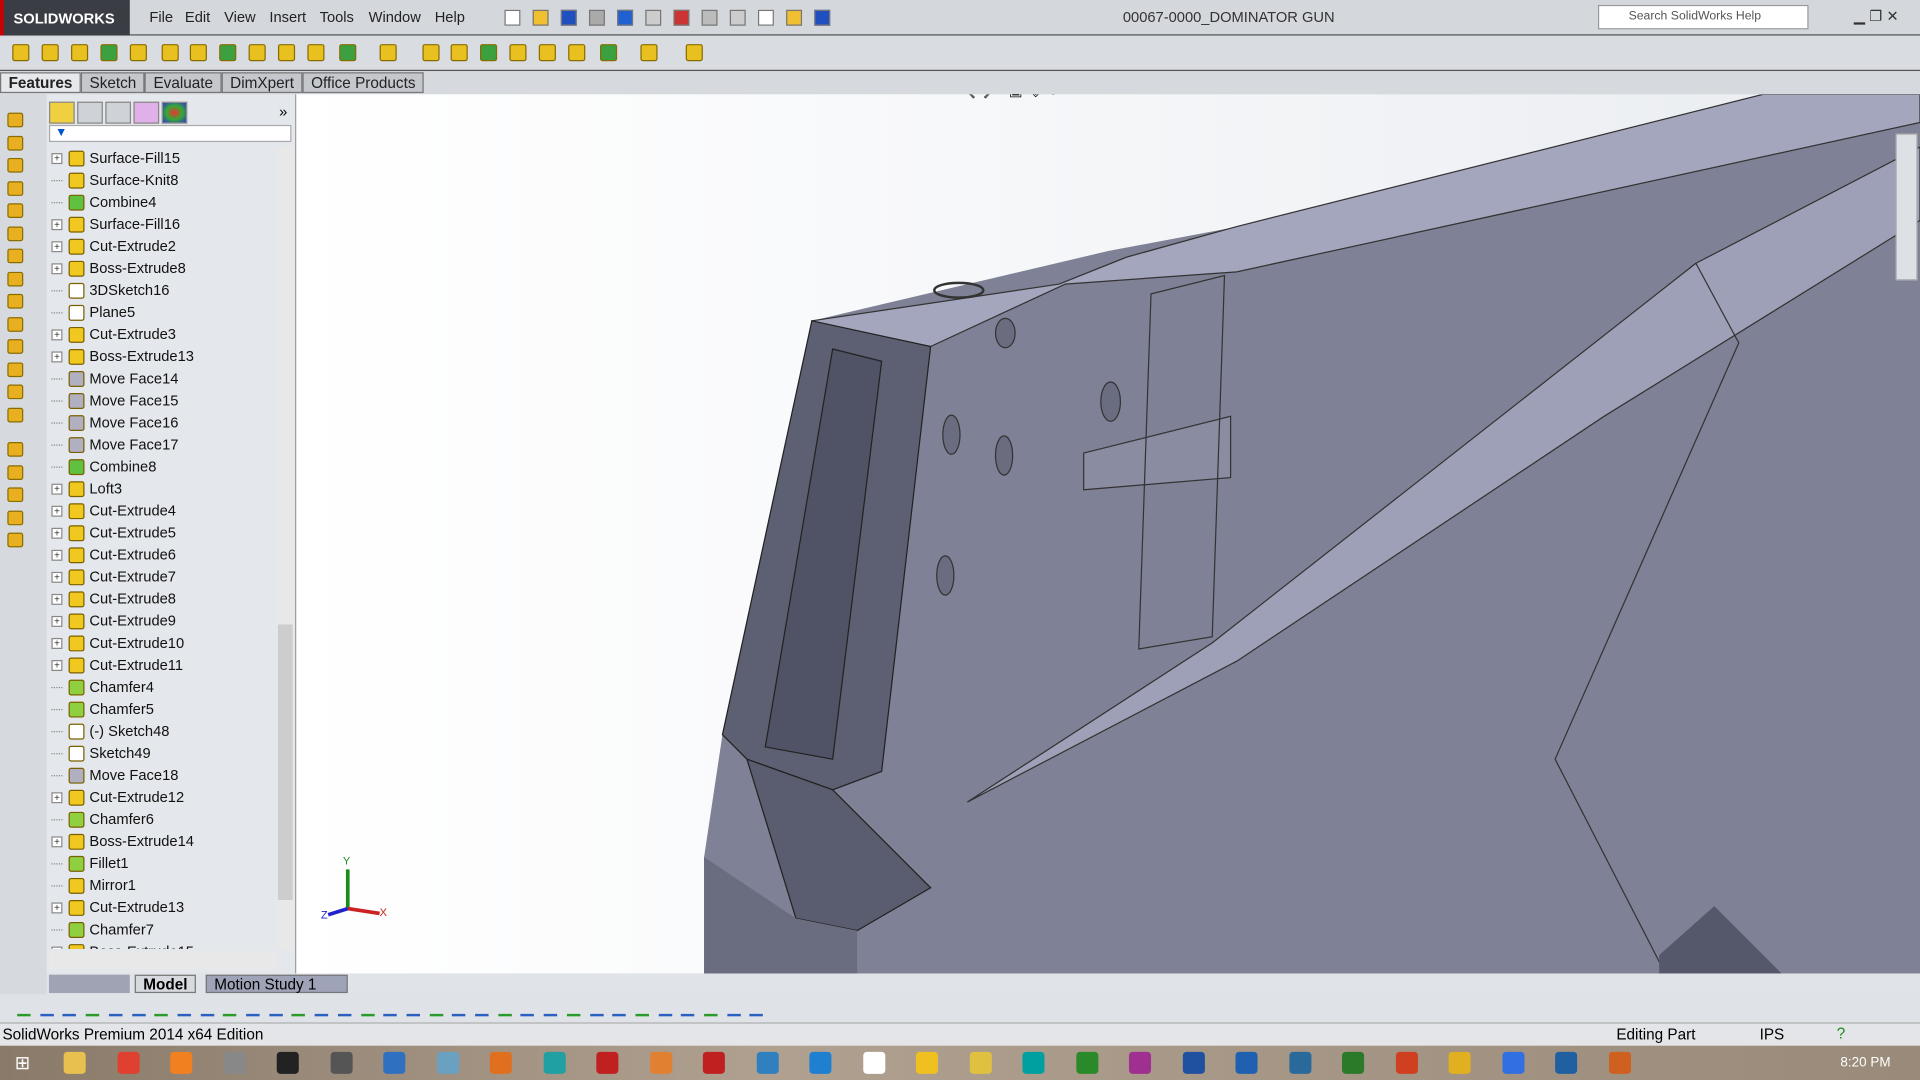  Describe the element at coordinates (285, 762) in the screenshot. I see `scrollbar-thumb` at that location.